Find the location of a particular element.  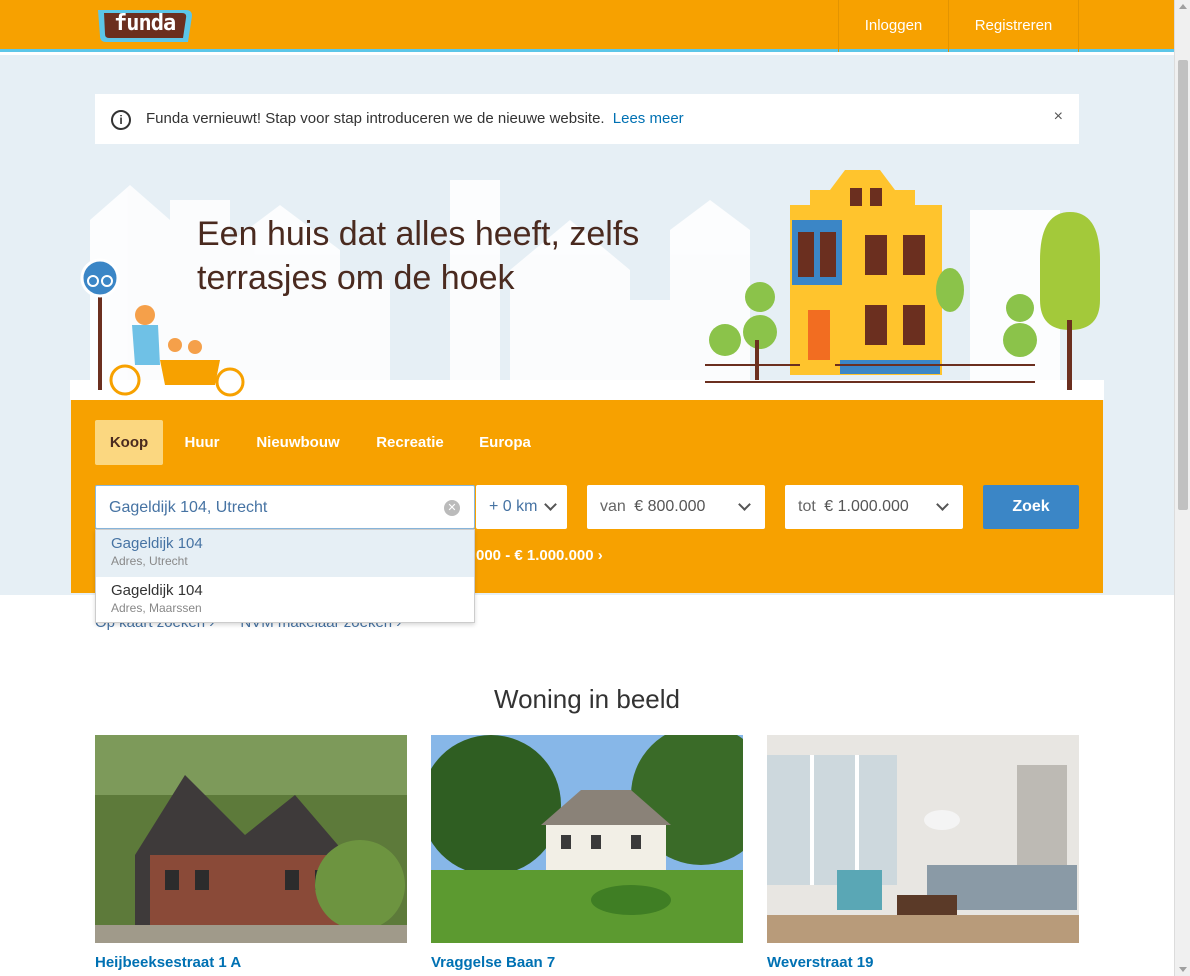

price-to-prefix: tot is located at coordinates (807, 506).